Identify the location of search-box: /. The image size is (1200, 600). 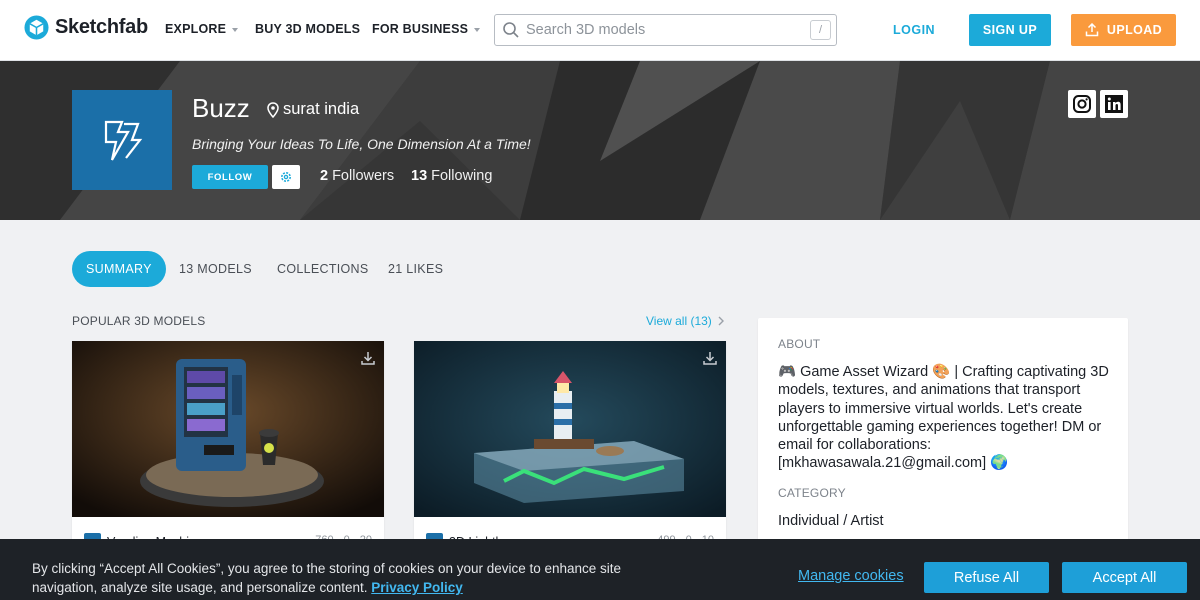
(665, 30).